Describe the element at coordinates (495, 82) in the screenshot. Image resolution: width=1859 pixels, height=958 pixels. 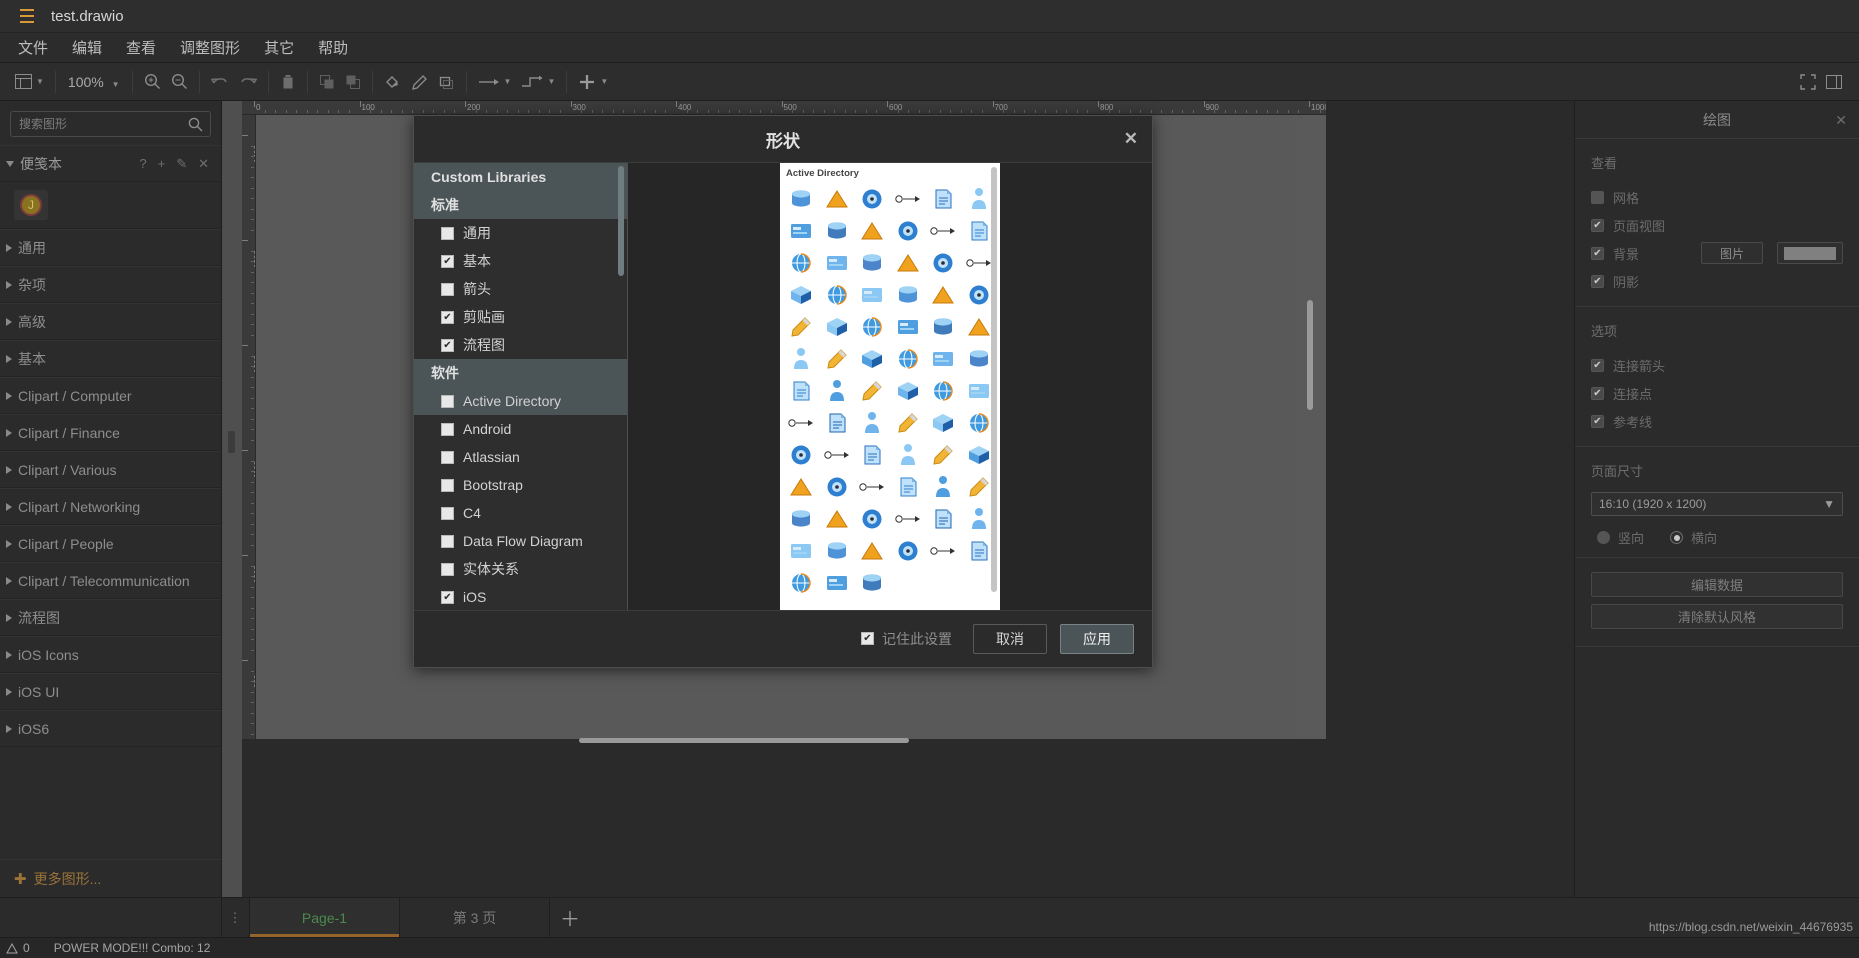
I see `connection-button: ▼` at that location.